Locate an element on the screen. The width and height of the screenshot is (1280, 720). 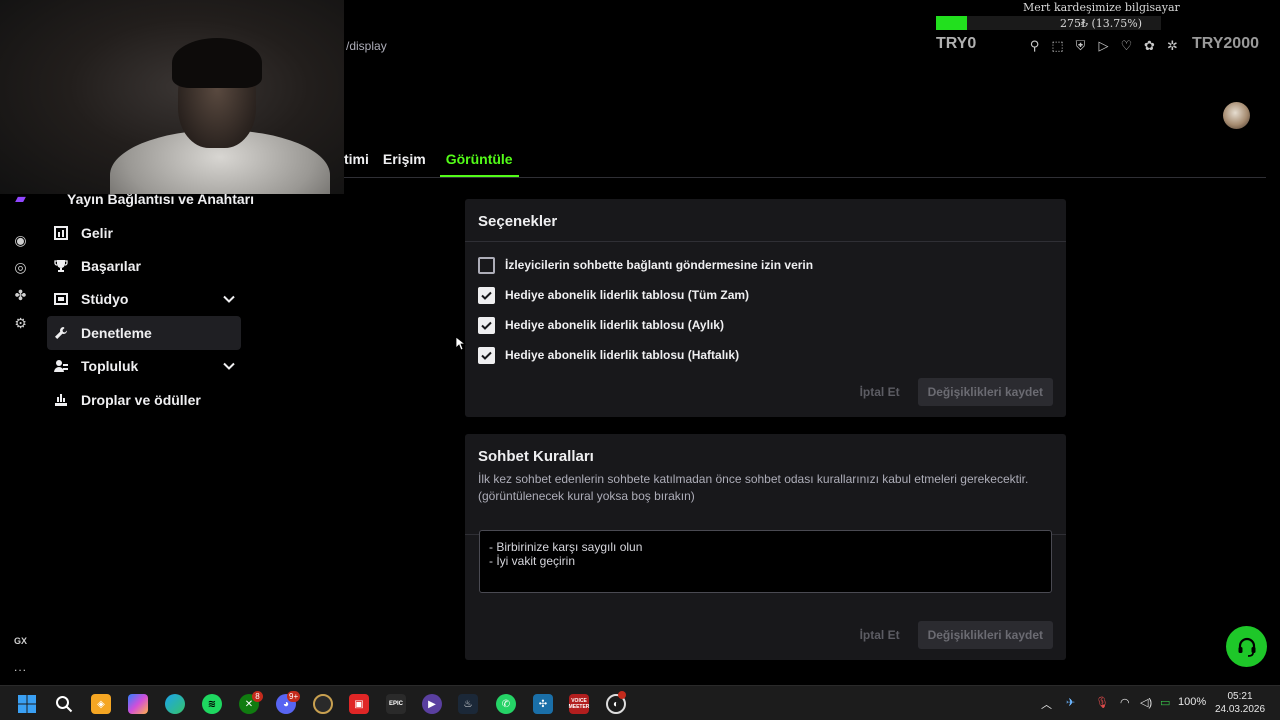
nav-item-revenue: Gelir is located at coordinates (144, 232).